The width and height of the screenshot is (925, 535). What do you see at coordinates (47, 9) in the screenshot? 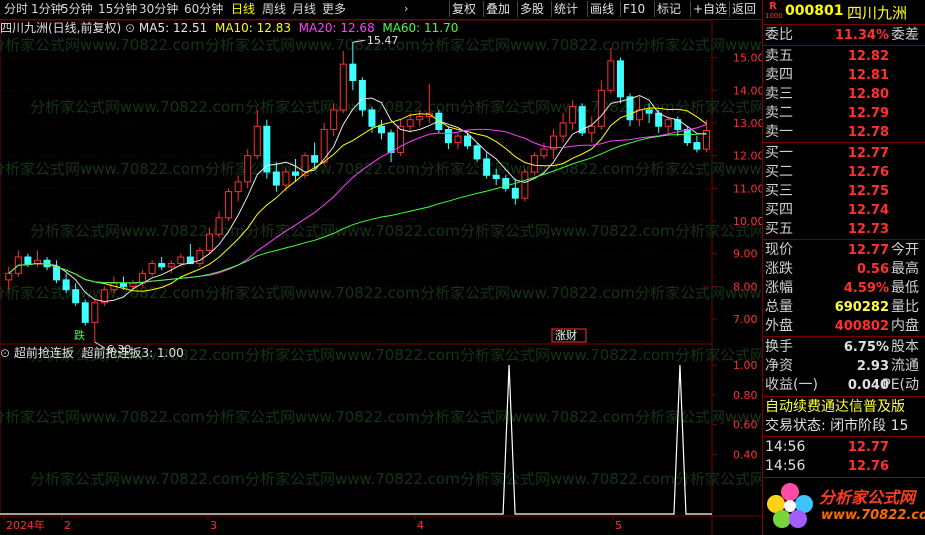
I see `period-tab-1: 1分钟` at bounding box center [47, 9].